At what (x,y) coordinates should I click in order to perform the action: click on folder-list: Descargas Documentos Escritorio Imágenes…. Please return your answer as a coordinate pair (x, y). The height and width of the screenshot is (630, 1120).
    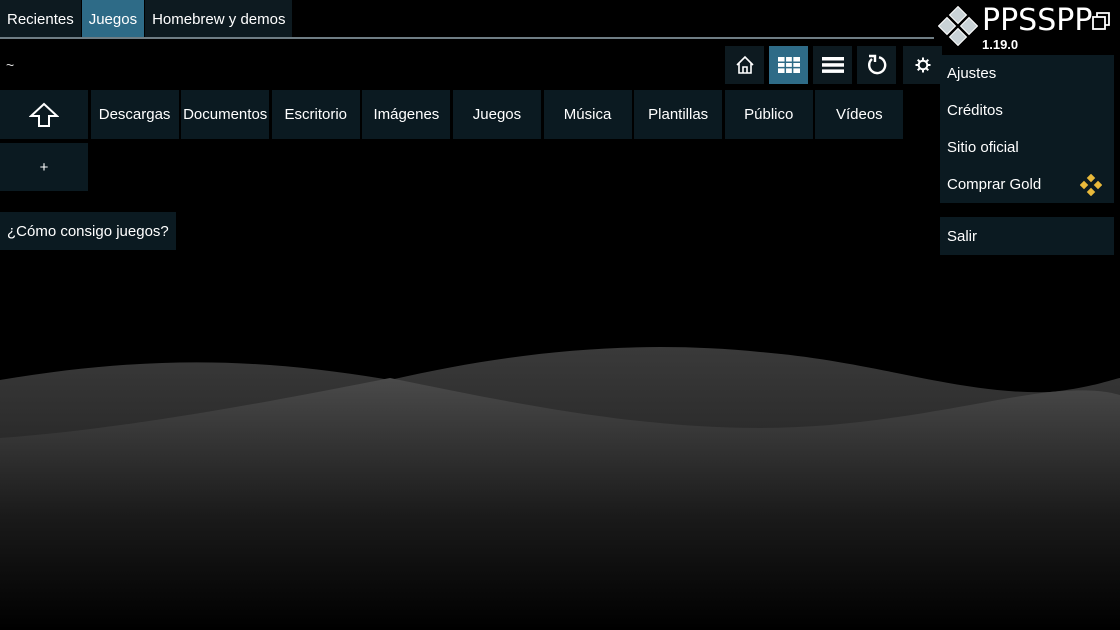
    Looking at the image, I should click on (453, 114).